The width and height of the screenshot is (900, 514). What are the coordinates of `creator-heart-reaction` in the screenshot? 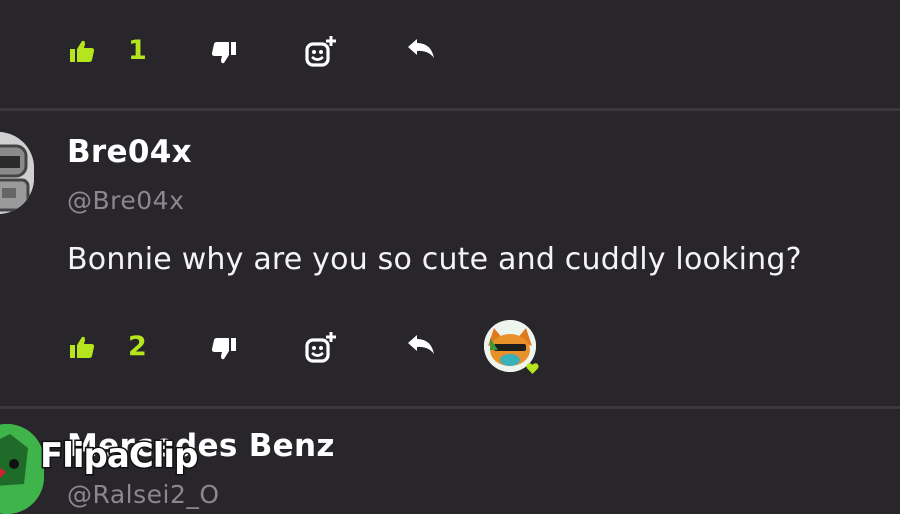 It's located at (512, 347).